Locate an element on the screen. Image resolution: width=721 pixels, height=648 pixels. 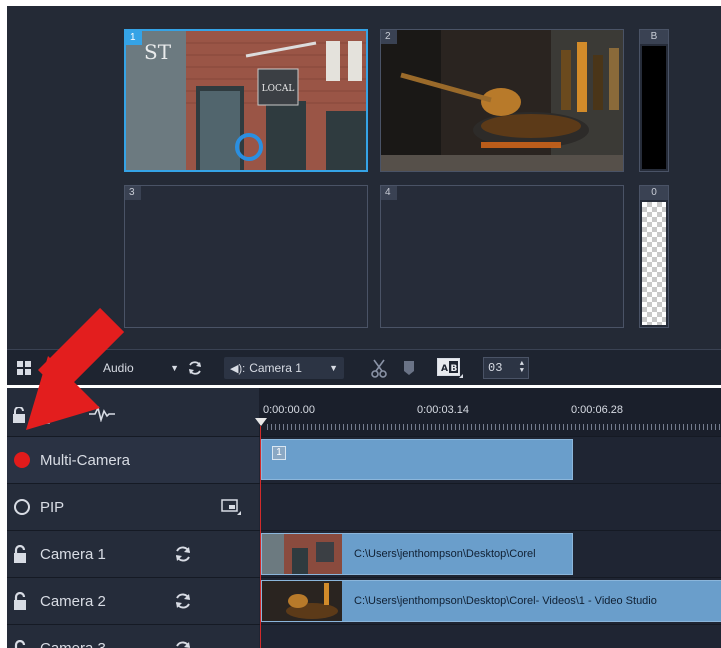
audio-camera-dropdown: ◀): Camera 1 ▼ is located at coordinates (284, 368).